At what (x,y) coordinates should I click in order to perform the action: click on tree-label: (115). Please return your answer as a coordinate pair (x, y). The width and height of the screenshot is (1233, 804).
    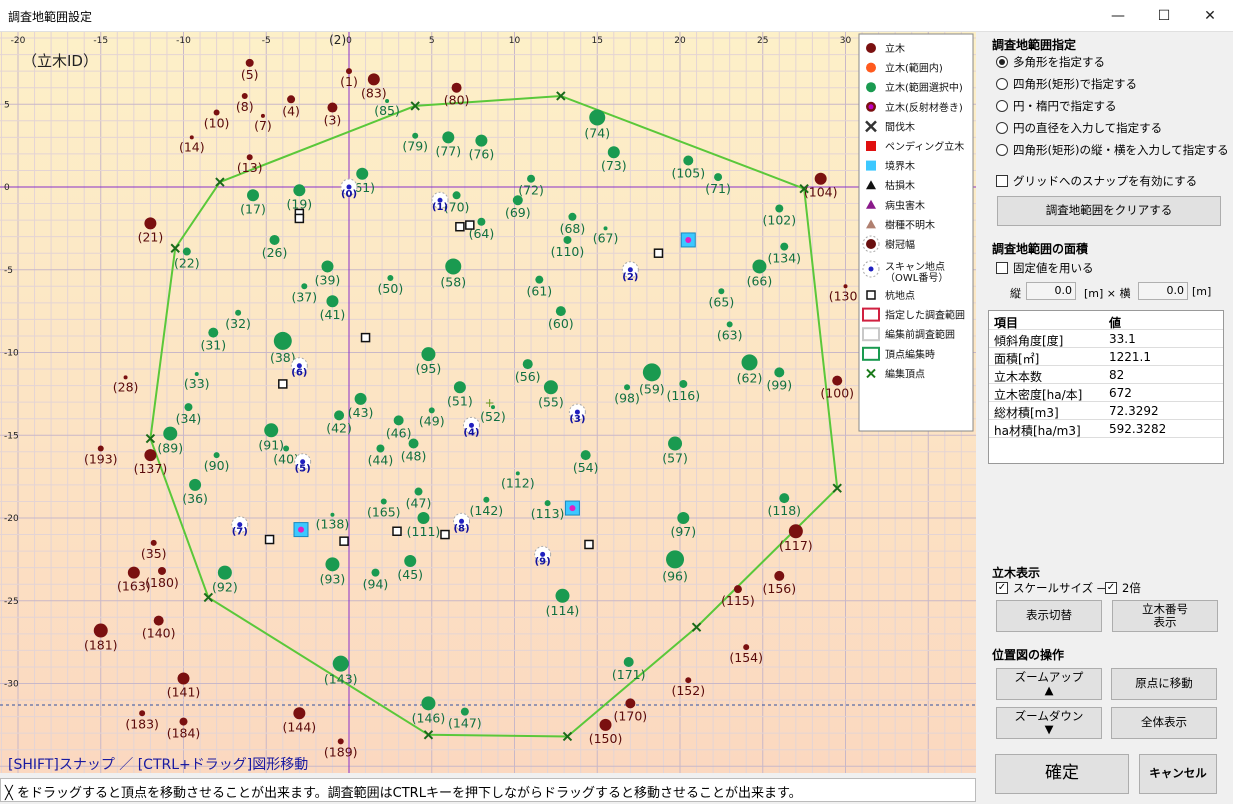
    Looking at the image, I should click on (738, 600).